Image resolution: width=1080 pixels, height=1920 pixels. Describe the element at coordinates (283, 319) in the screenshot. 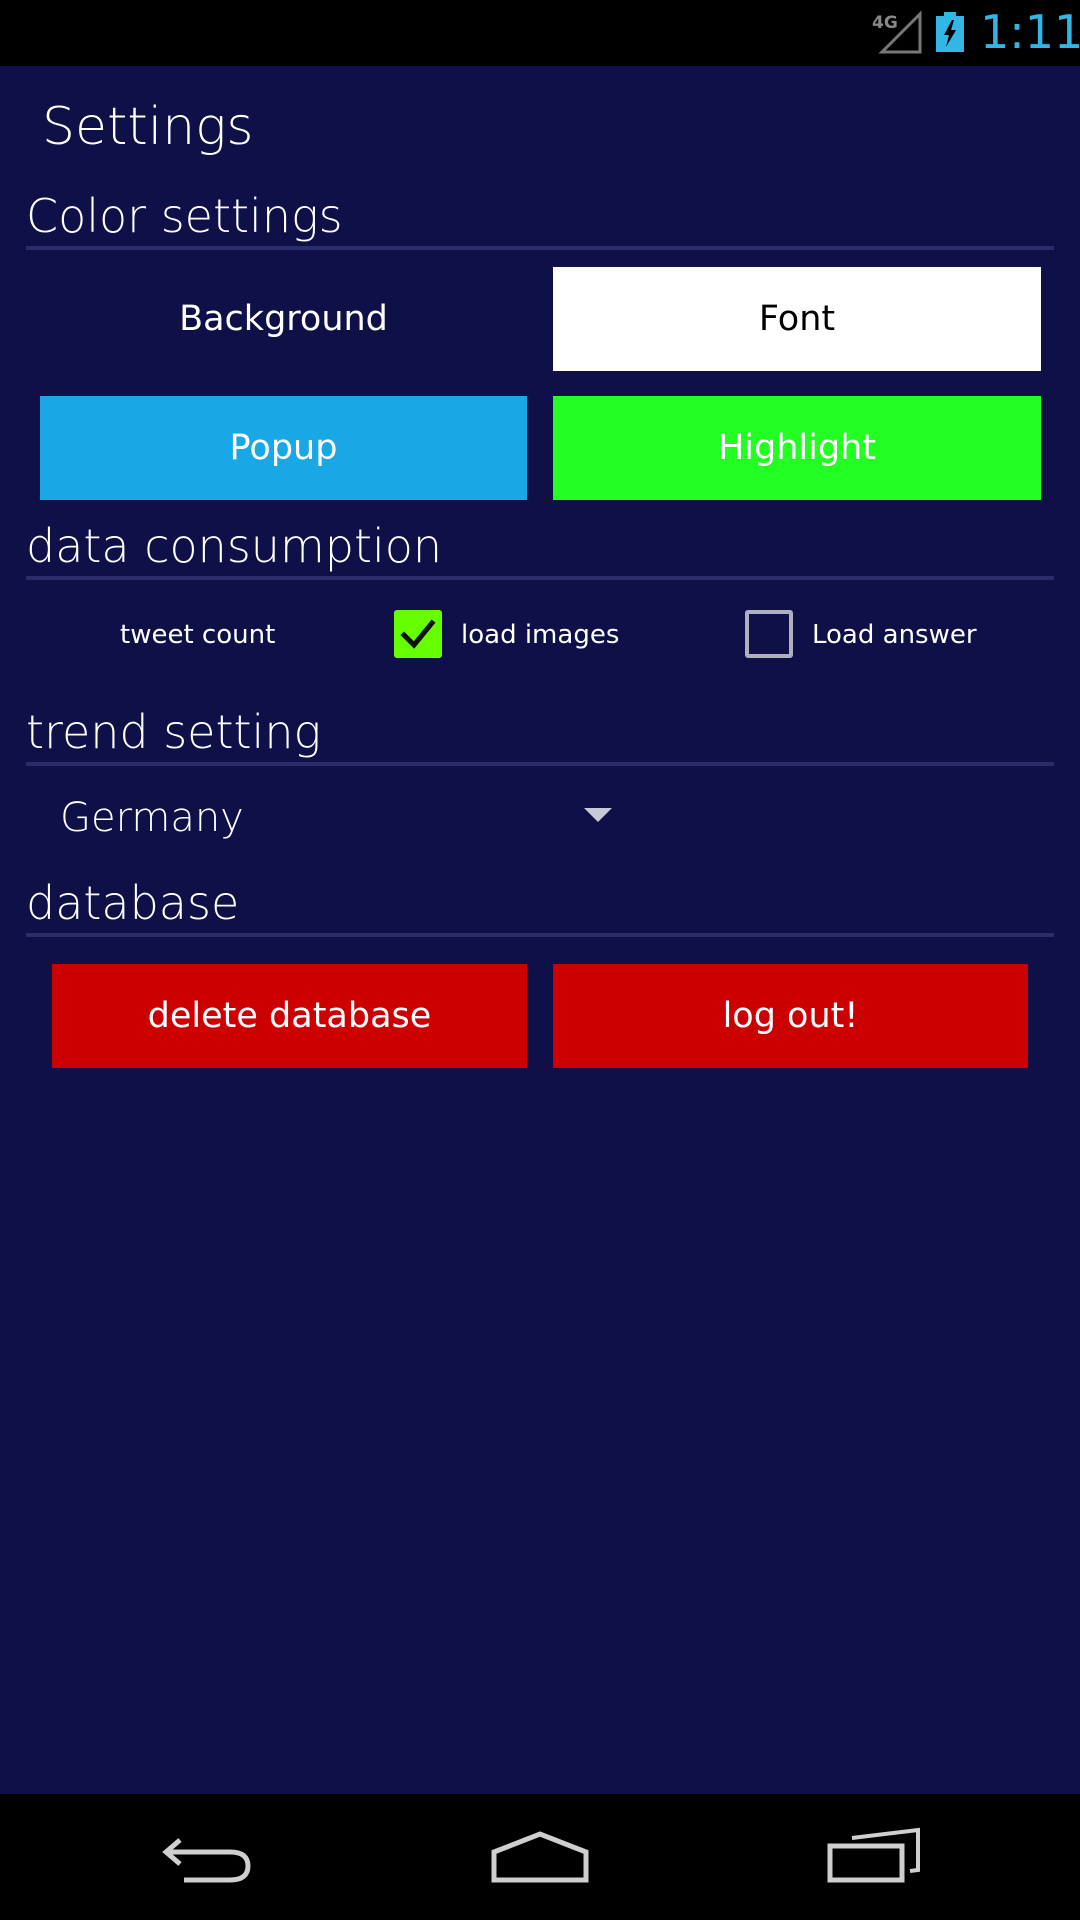

I see `background-color-button: Background` at that location.